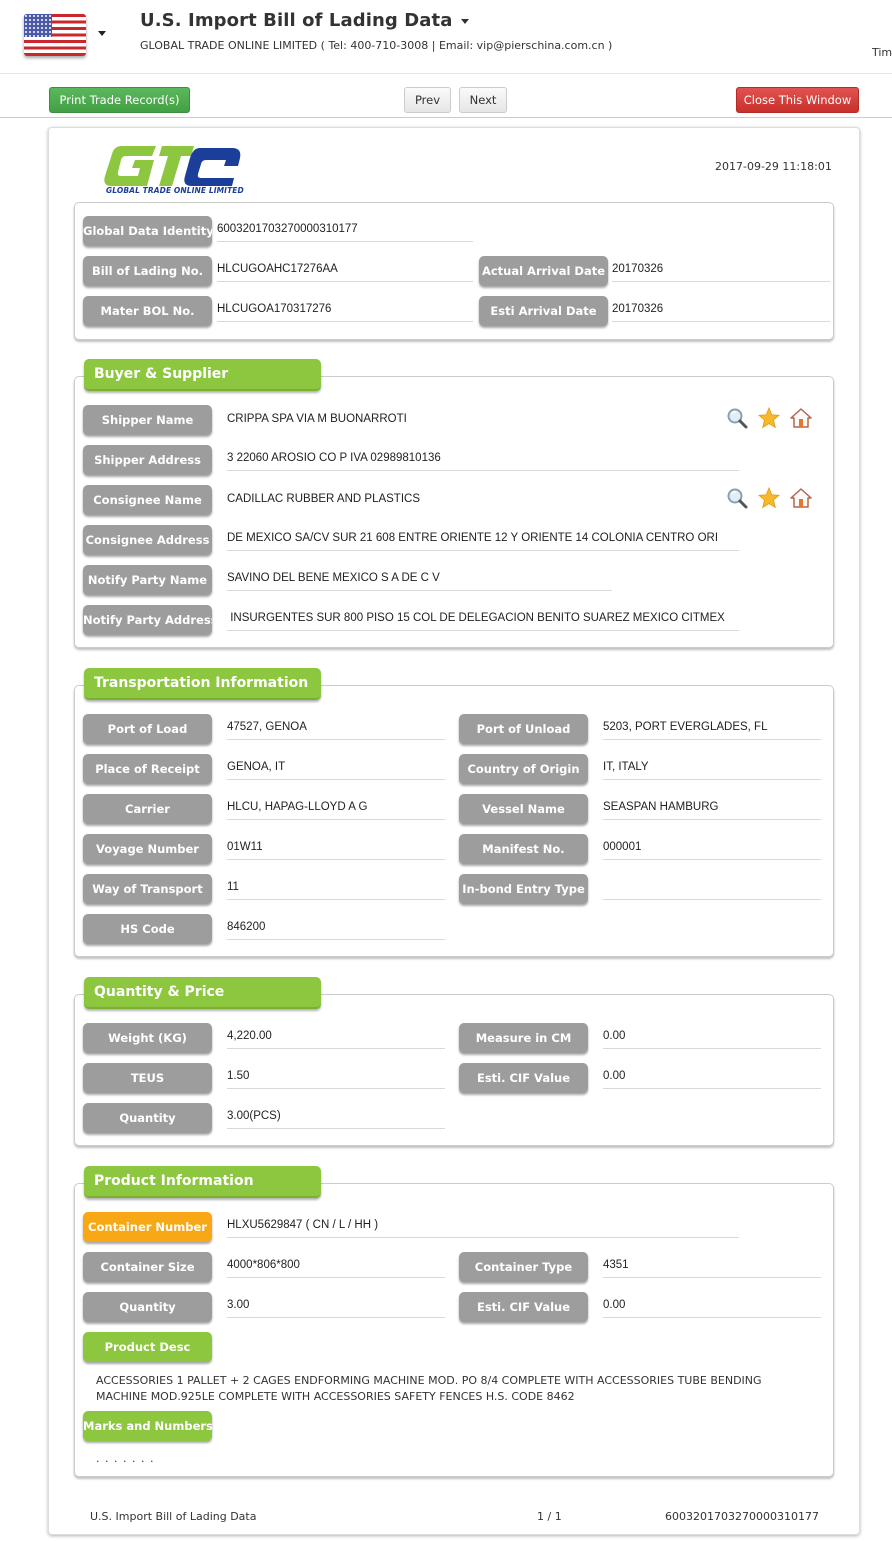 This screenshot has width=892, height=1541. What do you see at coordinates (336, 809) in the screenshot?
I see `carrier-value: HLCU, HAPAG-LLOYD A G` at bounding box center [336, 809].